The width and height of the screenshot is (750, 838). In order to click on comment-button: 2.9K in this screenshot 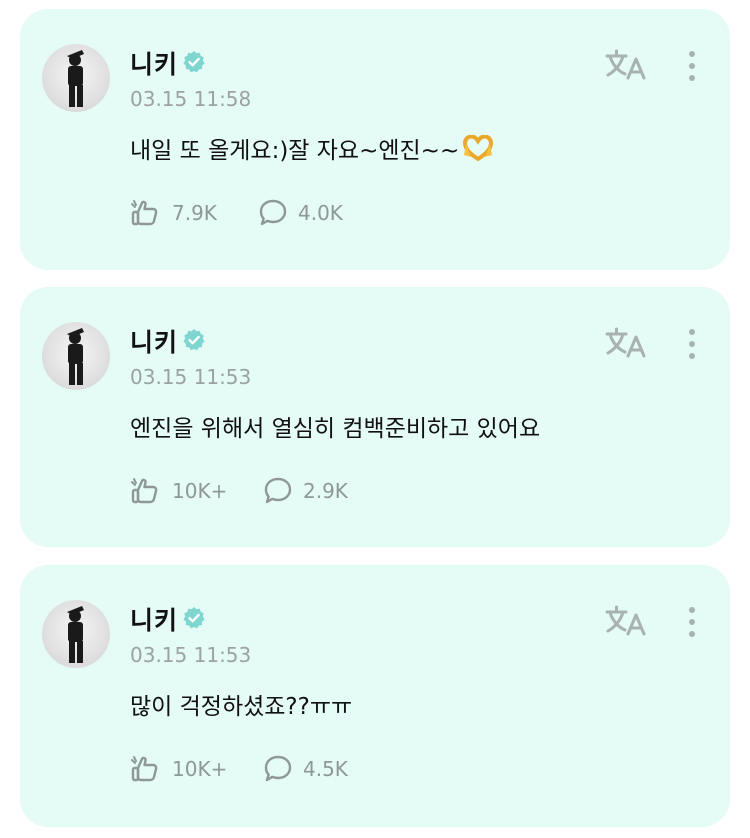, I will do `click(305, 491)`.